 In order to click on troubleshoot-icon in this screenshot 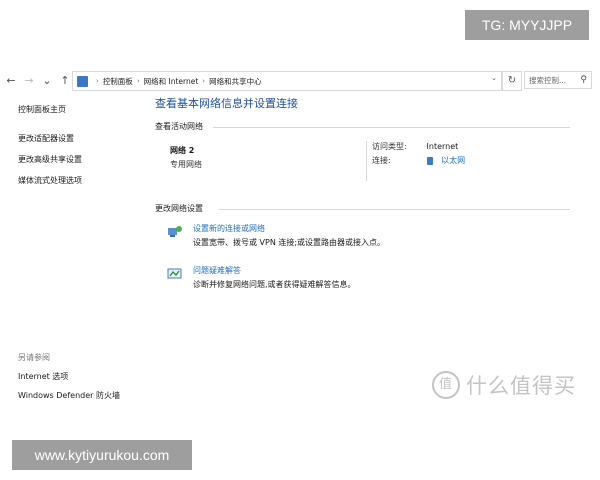, I will do `click(174, 273)`.